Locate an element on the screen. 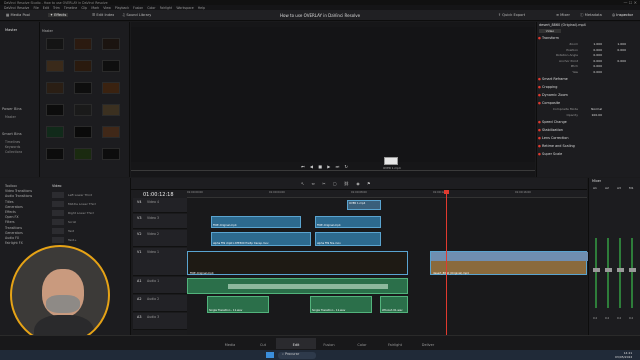 The image size is (640, 360). field-value-y: 1.000 is located at coordinates (614, 44).